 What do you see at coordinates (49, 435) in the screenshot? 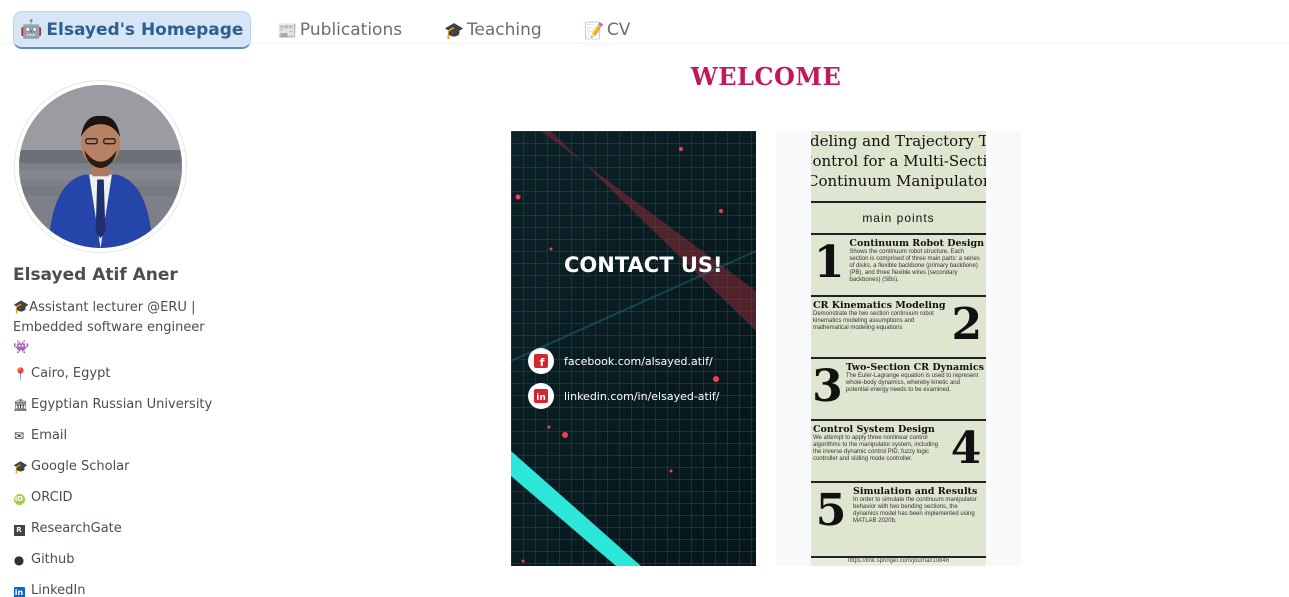
I see `email-label: Email` at bounding box center [49, 435].